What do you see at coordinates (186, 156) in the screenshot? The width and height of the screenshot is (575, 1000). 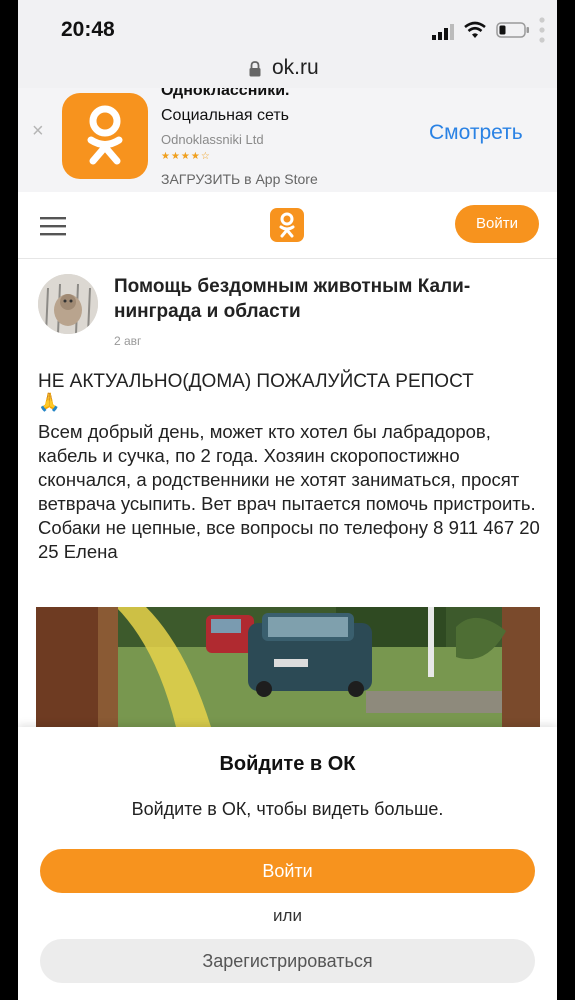 I see `app-rating-stars: ★★★★☆` at bounding box center [186, 156].